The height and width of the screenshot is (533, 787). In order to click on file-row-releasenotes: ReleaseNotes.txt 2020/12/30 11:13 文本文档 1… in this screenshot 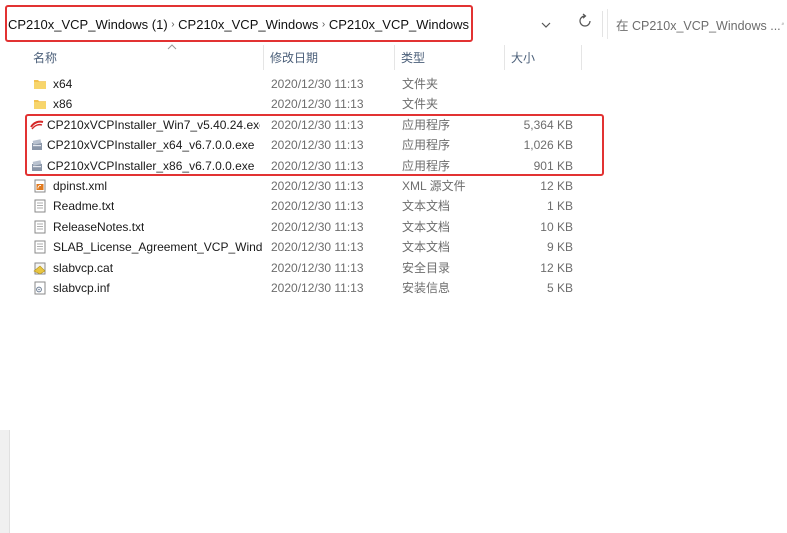, I will do `click(393, 227)`.